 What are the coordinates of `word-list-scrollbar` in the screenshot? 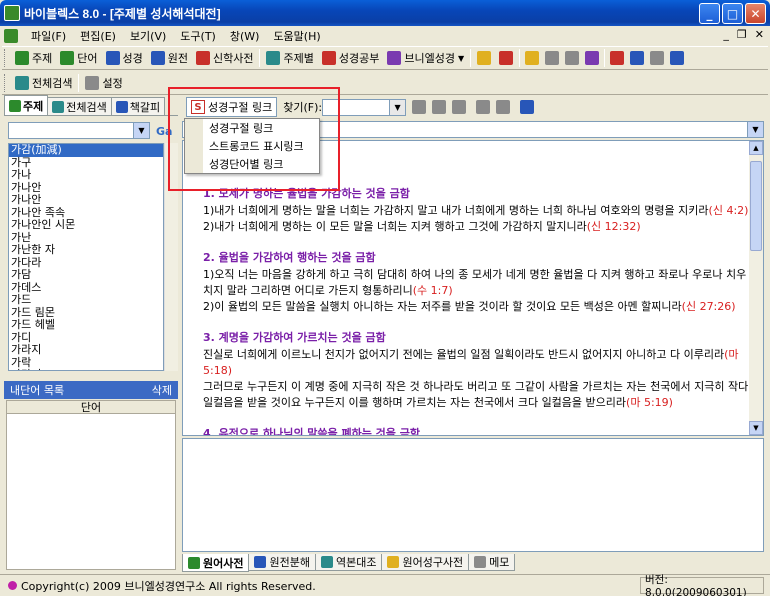 It's located at (171, 257).